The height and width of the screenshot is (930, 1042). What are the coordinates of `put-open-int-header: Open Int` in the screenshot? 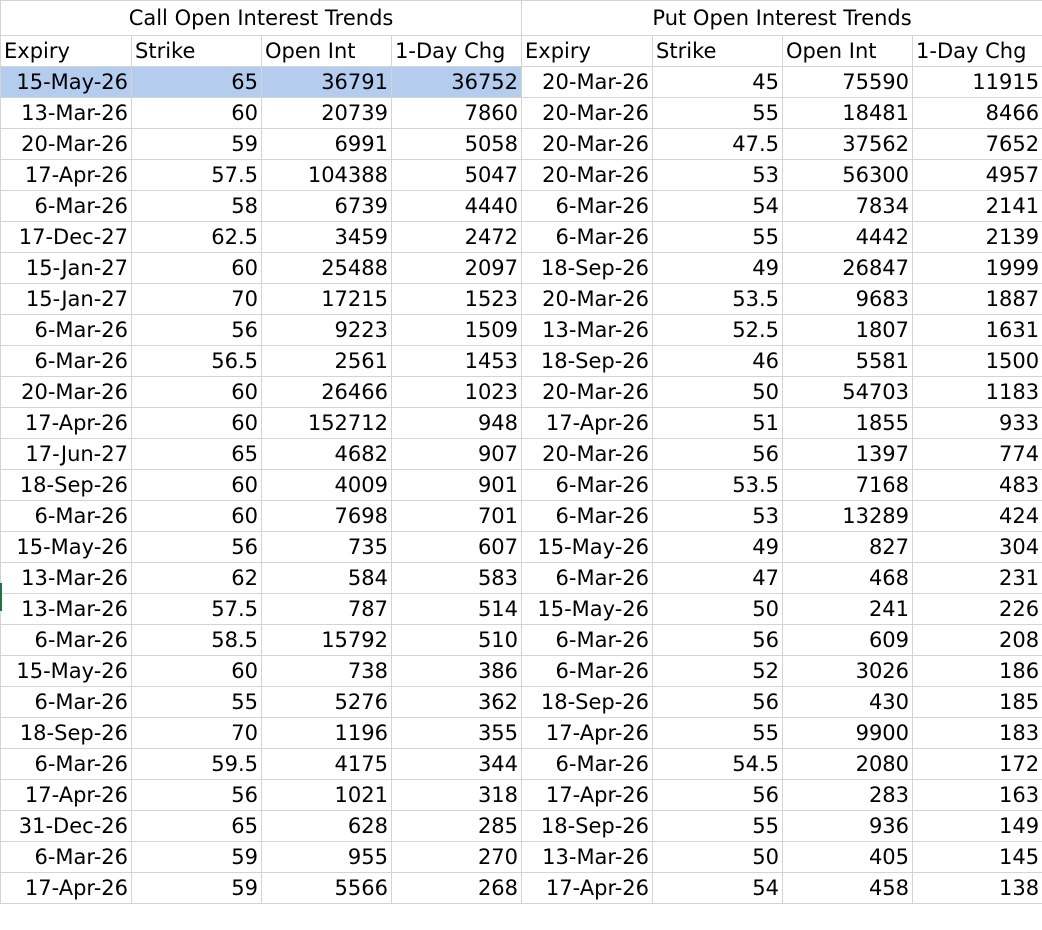 It's located at (848, 51).